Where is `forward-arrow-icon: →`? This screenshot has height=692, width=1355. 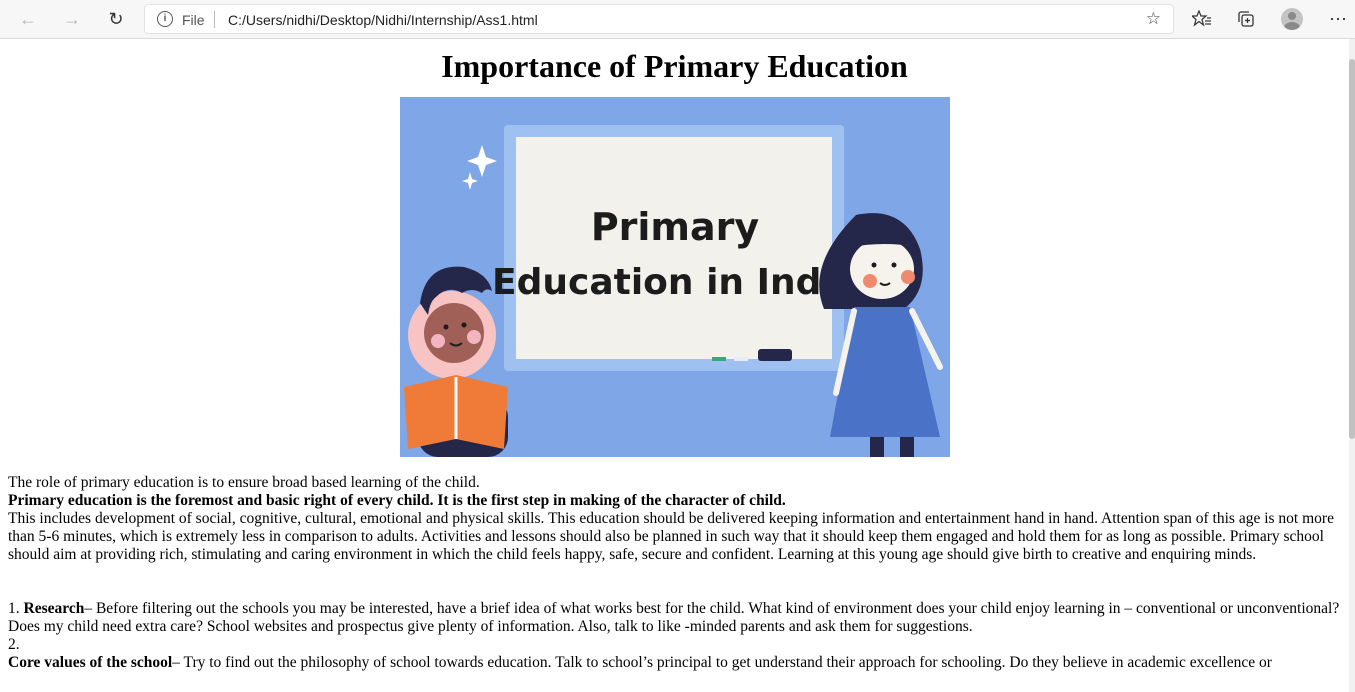 forward-arrow-icon: → is located at coordinates (72, 19).